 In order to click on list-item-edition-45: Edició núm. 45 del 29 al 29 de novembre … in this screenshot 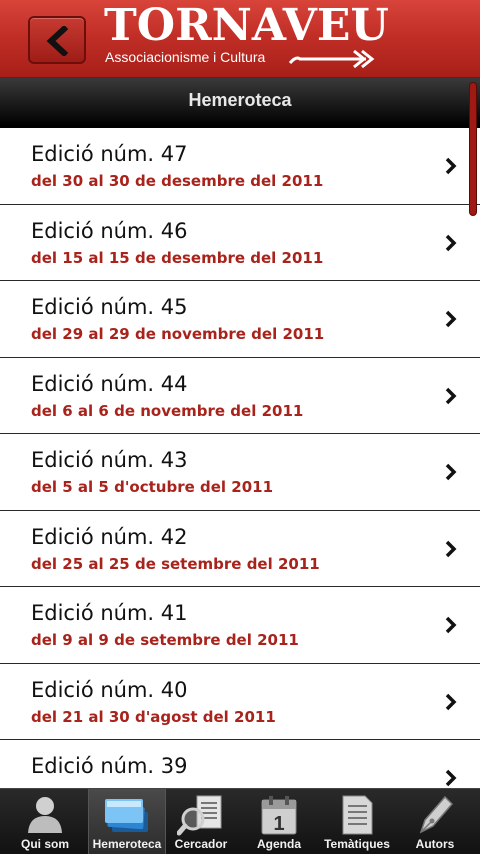, I will do `click(240, 319)`.